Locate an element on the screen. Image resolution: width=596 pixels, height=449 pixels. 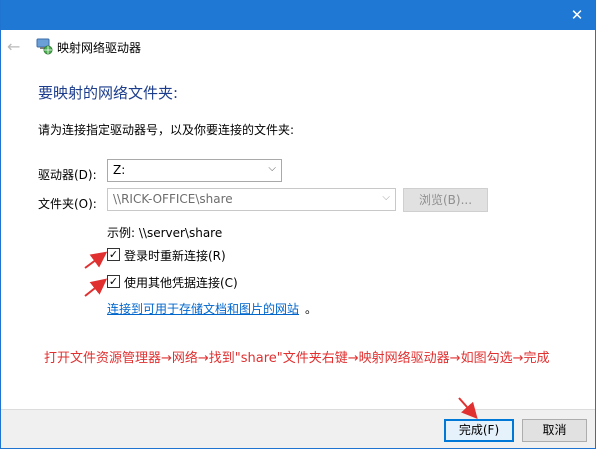
link-period: 。 is located at coordinates (311, 309).